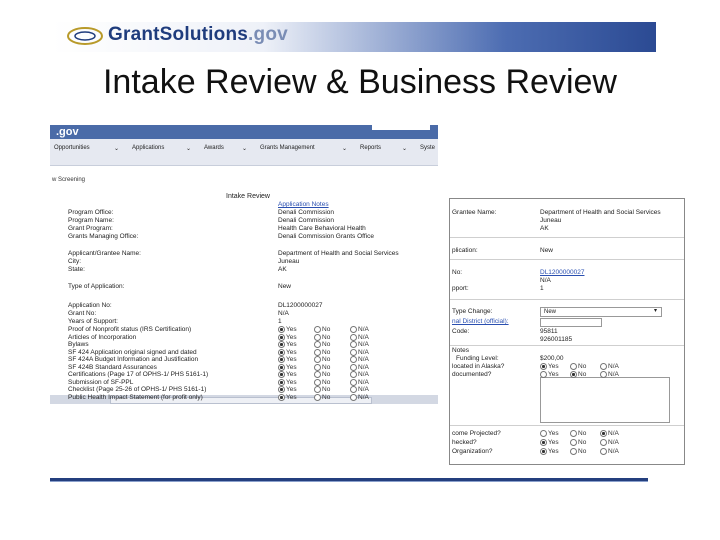  Describe the element at coordinates (303, 205) in the screenshot. I see `application-notes-link: Application Notes` at that location.